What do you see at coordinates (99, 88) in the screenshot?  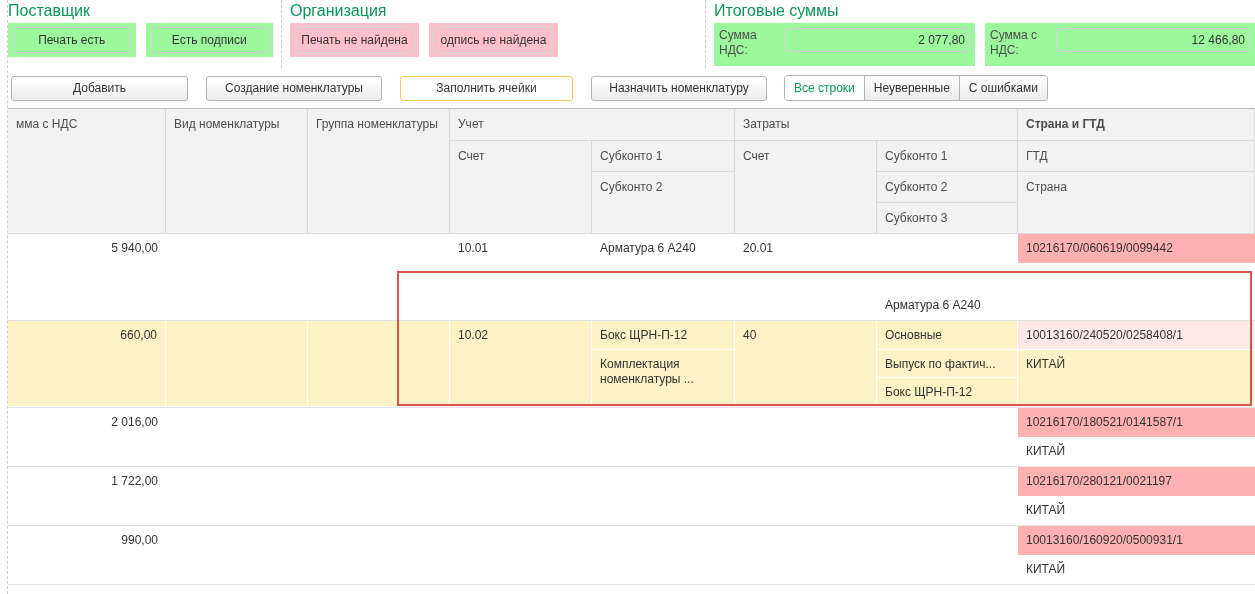 I see `toolbar-button: Добавить` at bounding box center [99, 88].